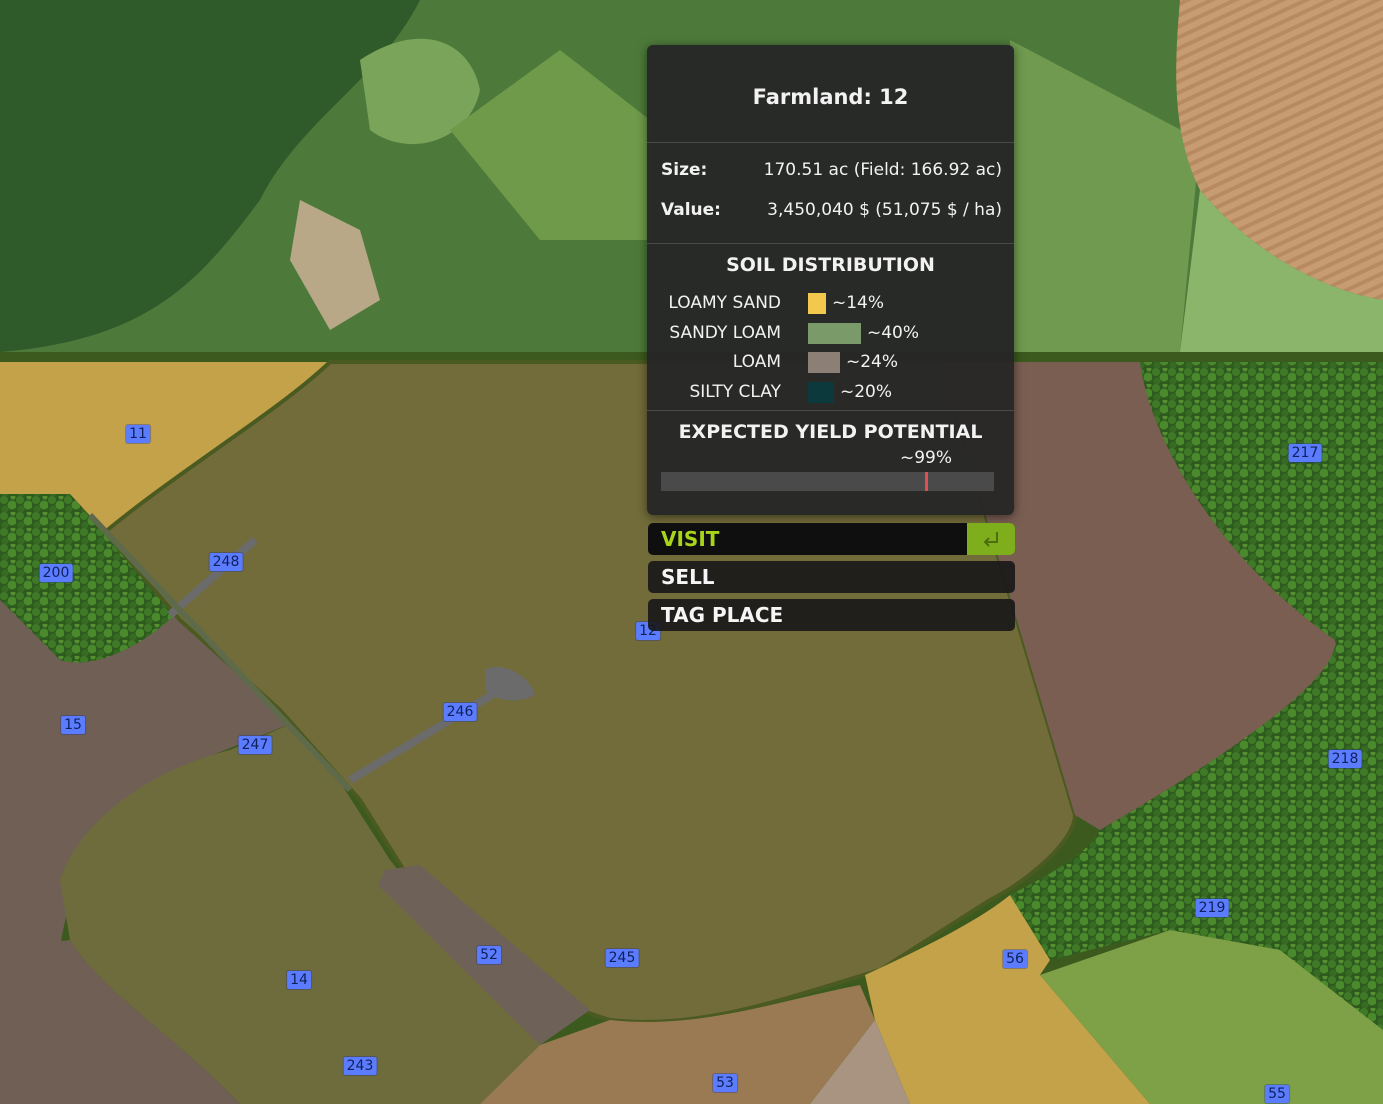 The width and height of the screenshot is (1383, 1104). I want to click on field-number-label: 52, so click(489, 955).